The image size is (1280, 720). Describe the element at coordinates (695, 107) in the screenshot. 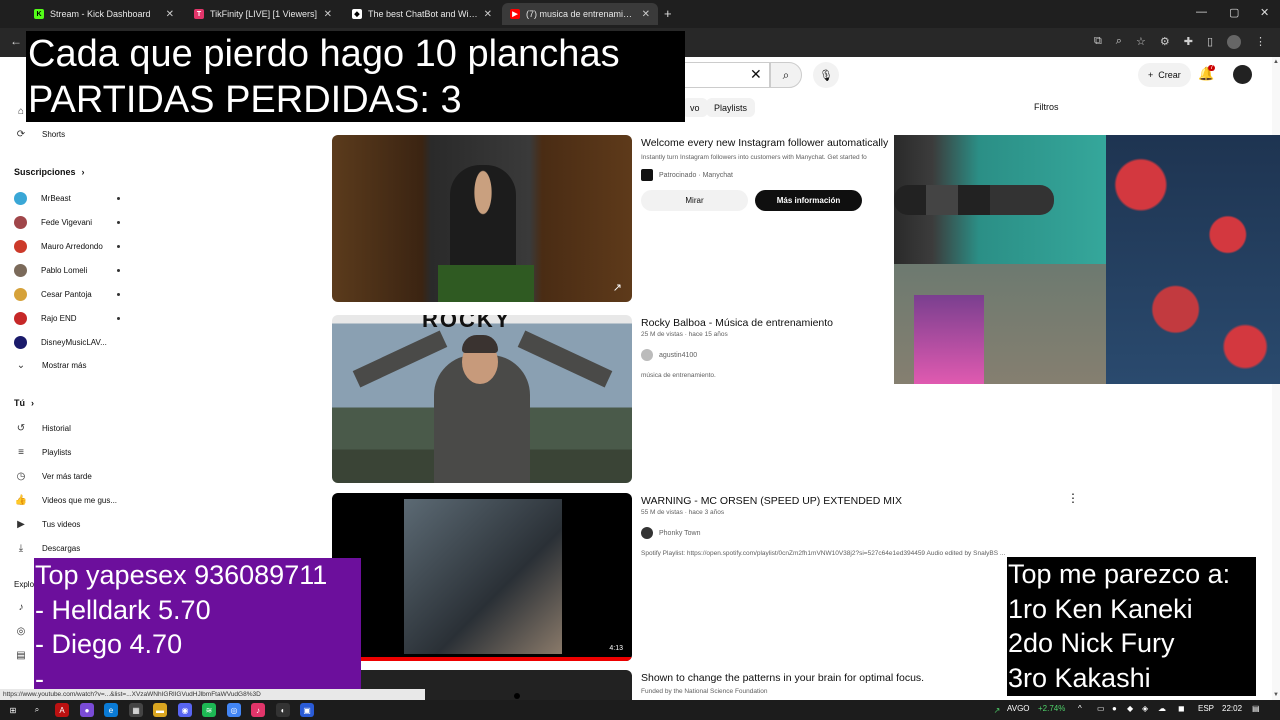

I see `chip-filter: vo` at that location.